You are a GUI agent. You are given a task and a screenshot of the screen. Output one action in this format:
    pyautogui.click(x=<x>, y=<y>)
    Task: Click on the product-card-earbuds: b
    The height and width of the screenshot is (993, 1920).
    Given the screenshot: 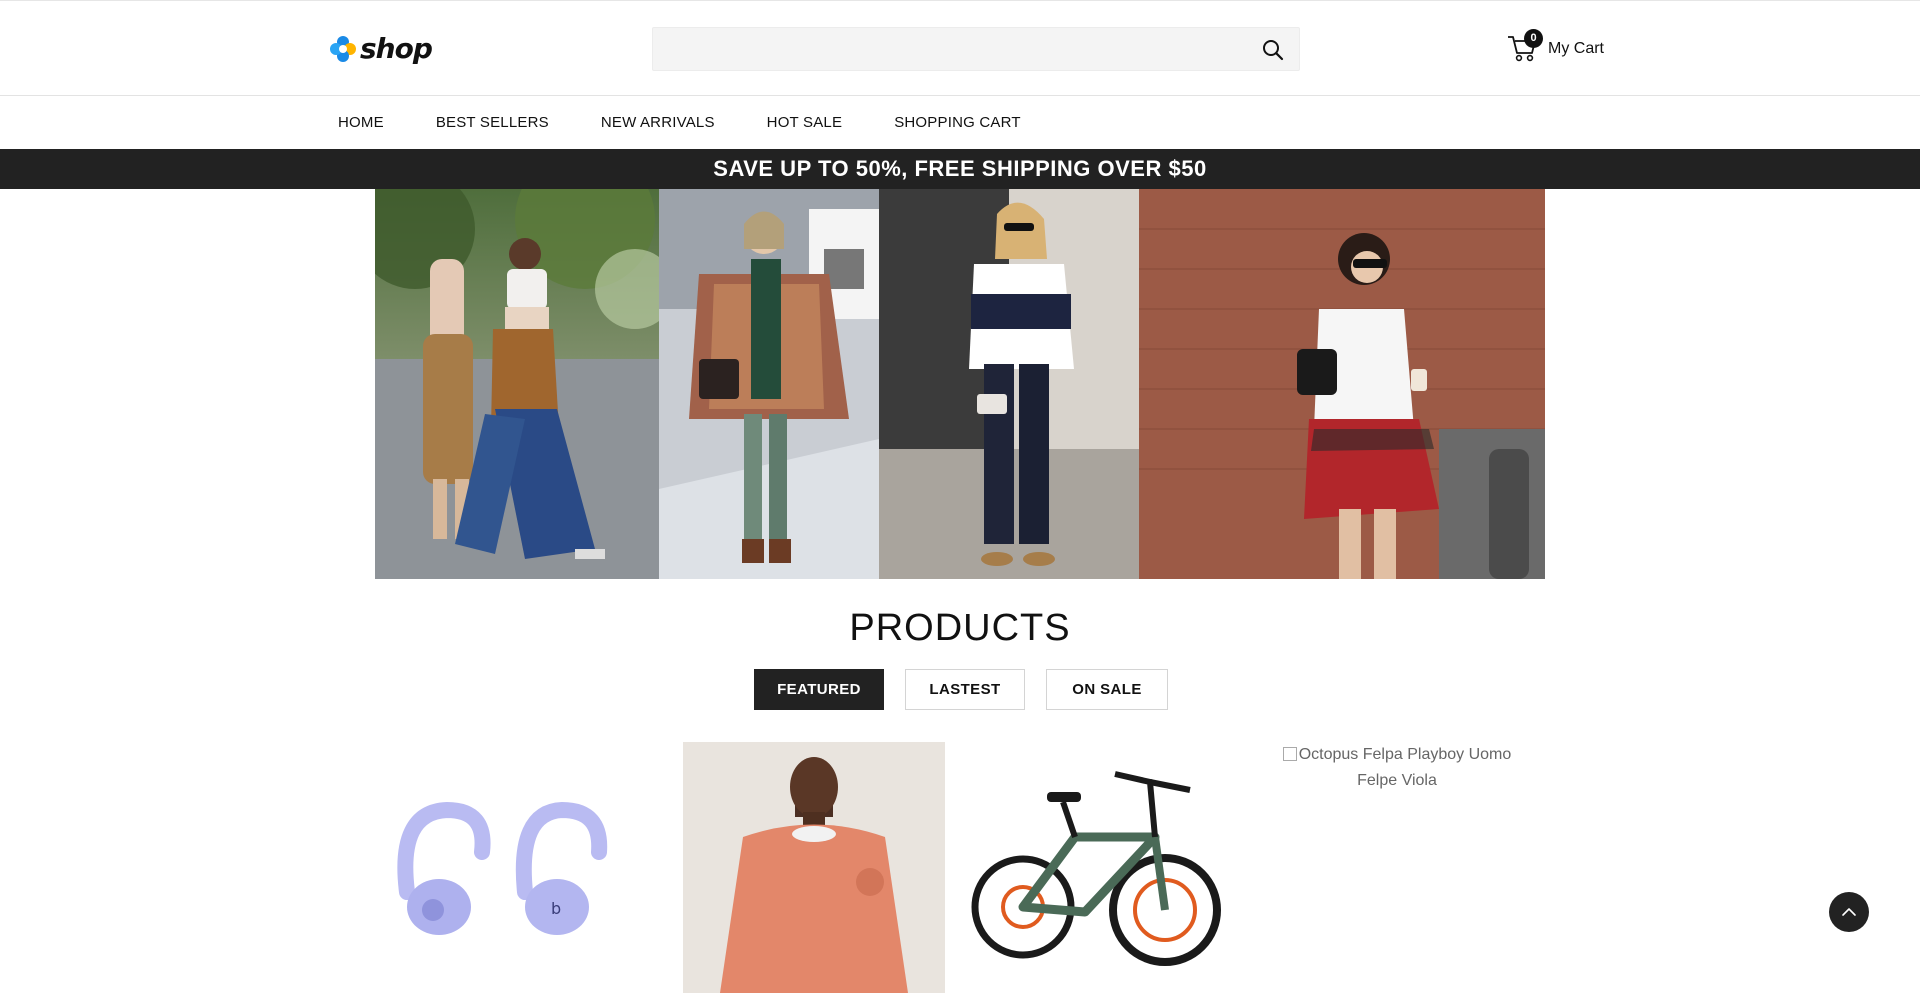 What is the action you would take?
    pyautogui.click(x=508, y=867)
    